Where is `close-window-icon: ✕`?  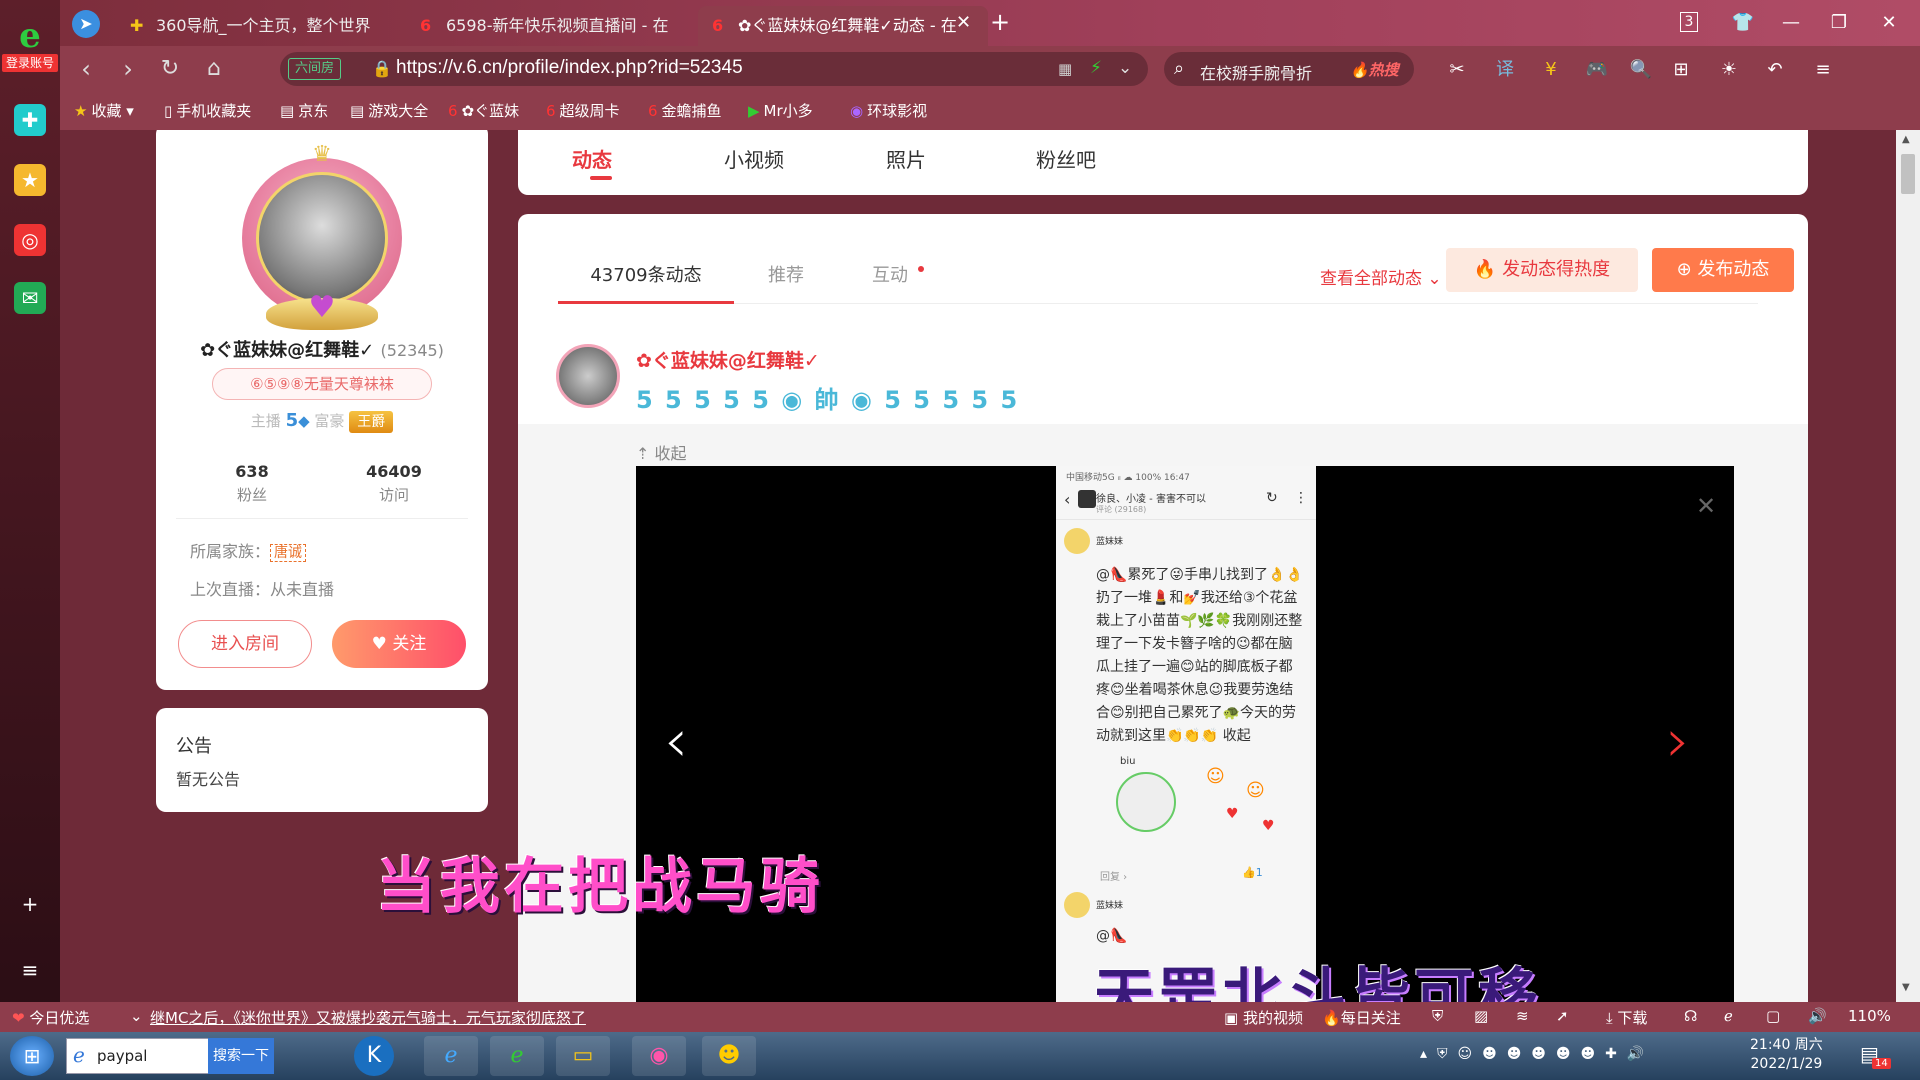
close-window-icon: ✕ is located at coordinates (1889, 23).